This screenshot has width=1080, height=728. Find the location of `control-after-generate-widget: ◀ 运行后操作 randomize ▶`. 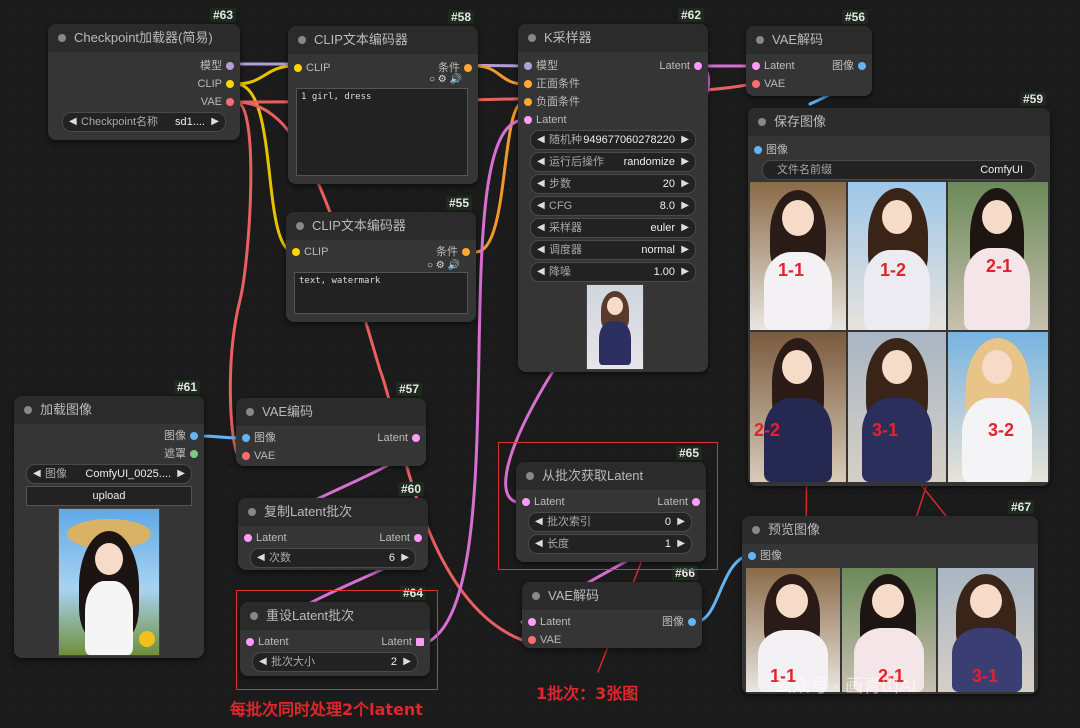

control-after-generate-widget: ◀ 运行后操作 randomize ▶ is located at coordinates (613, 162).